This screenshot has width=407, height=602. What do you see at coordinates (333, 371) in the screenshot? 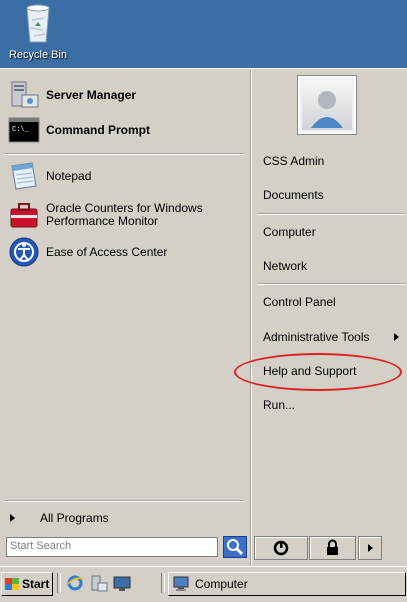
I see `help-and-support-link: Help and Support` at bounding box center [333, 371].